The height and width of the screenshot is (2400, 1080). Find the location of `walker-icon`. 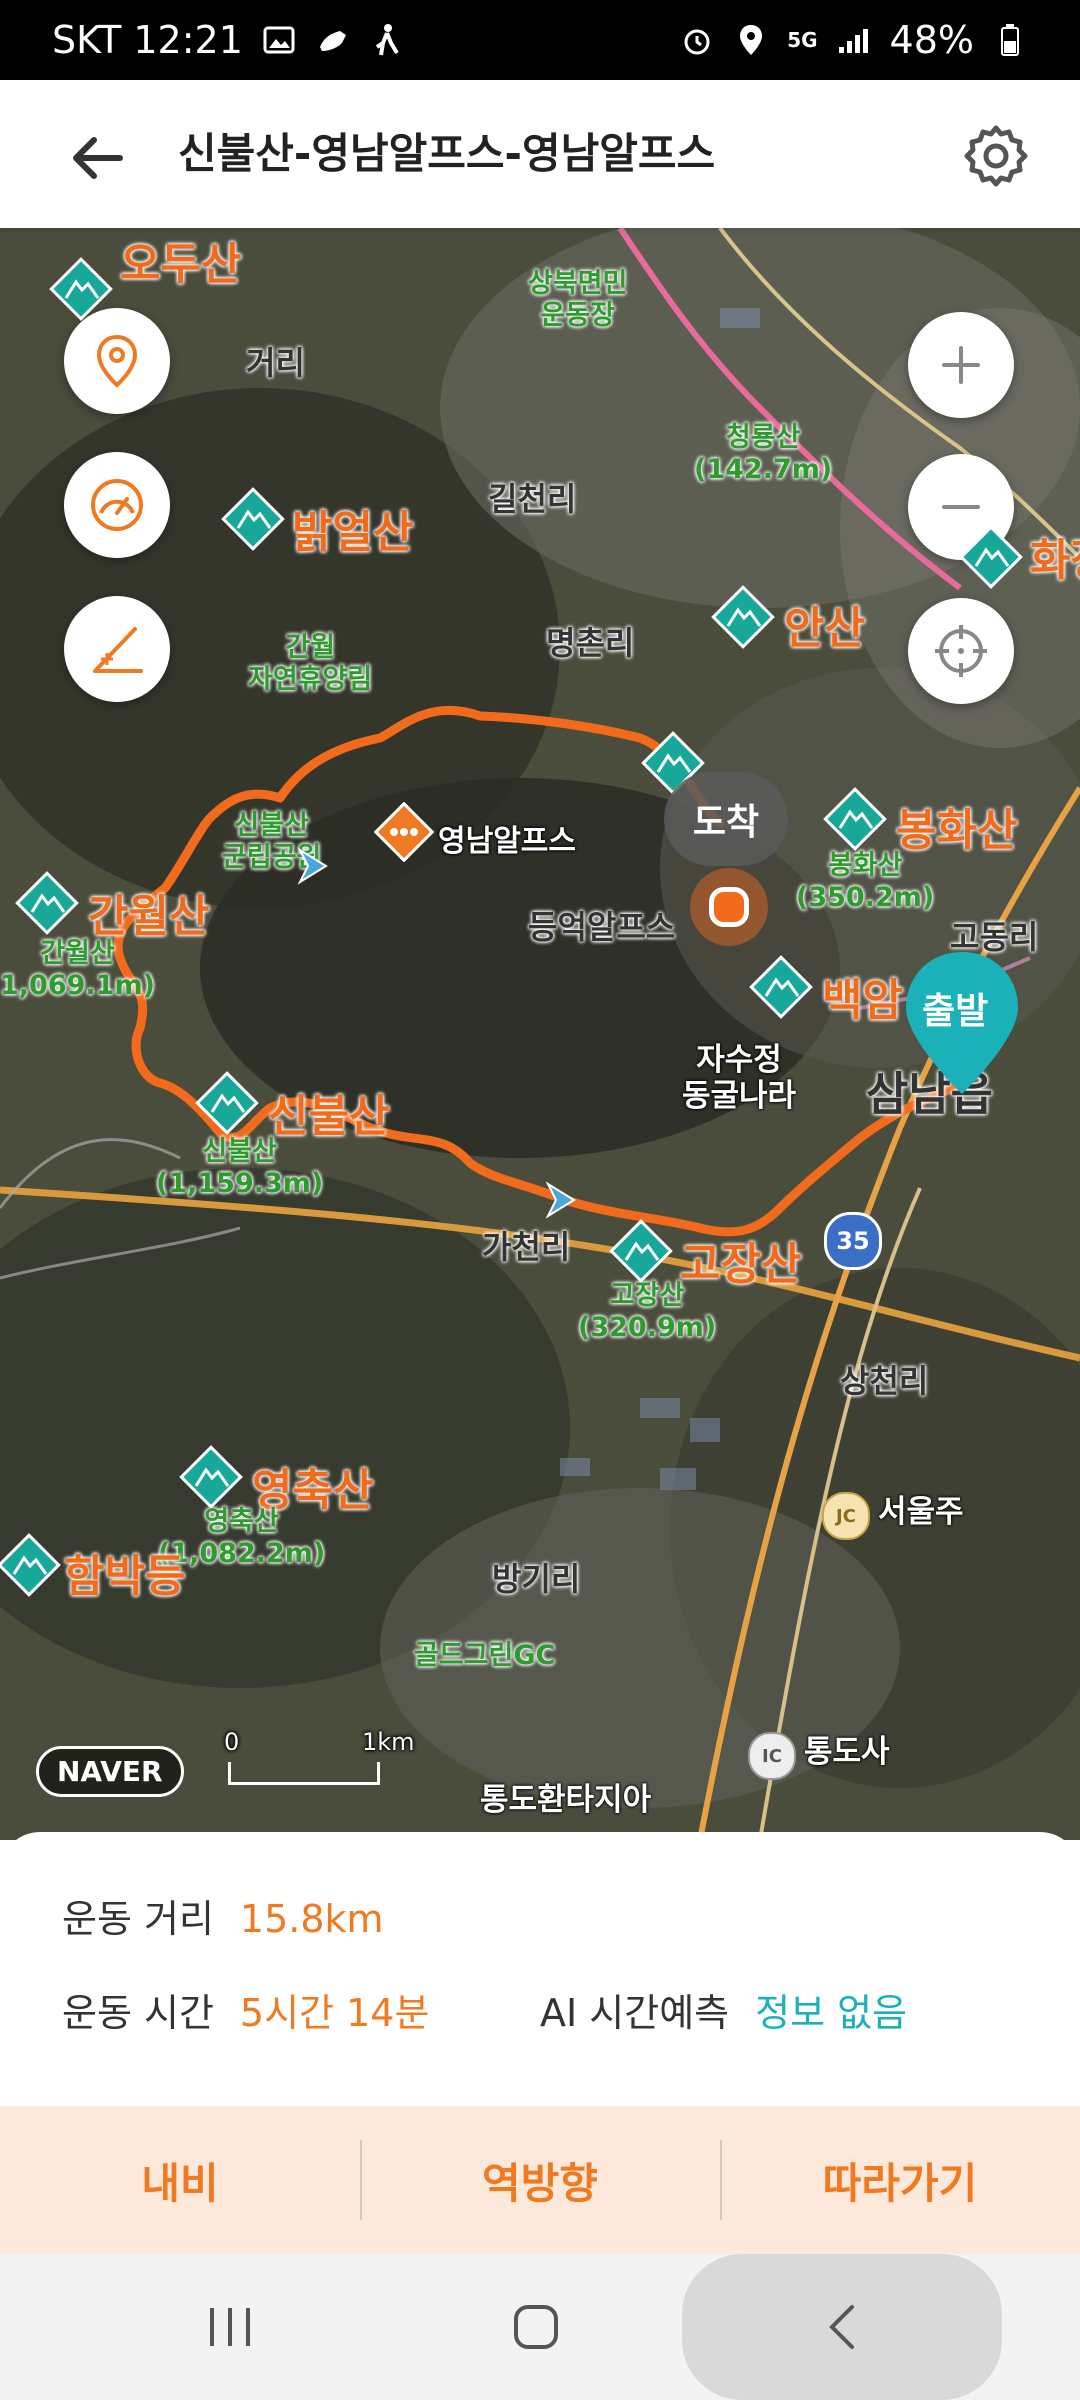

walker-icon is located at coordinates (387, 40).